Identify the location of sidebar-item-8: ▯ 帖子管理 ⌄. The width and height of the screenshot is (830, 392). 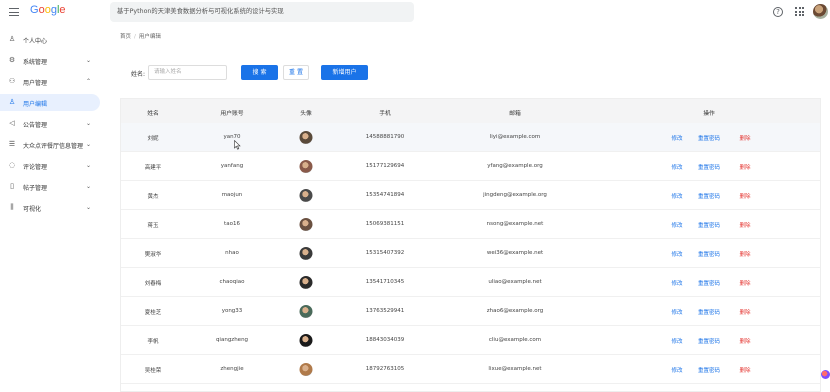
(50, 186).